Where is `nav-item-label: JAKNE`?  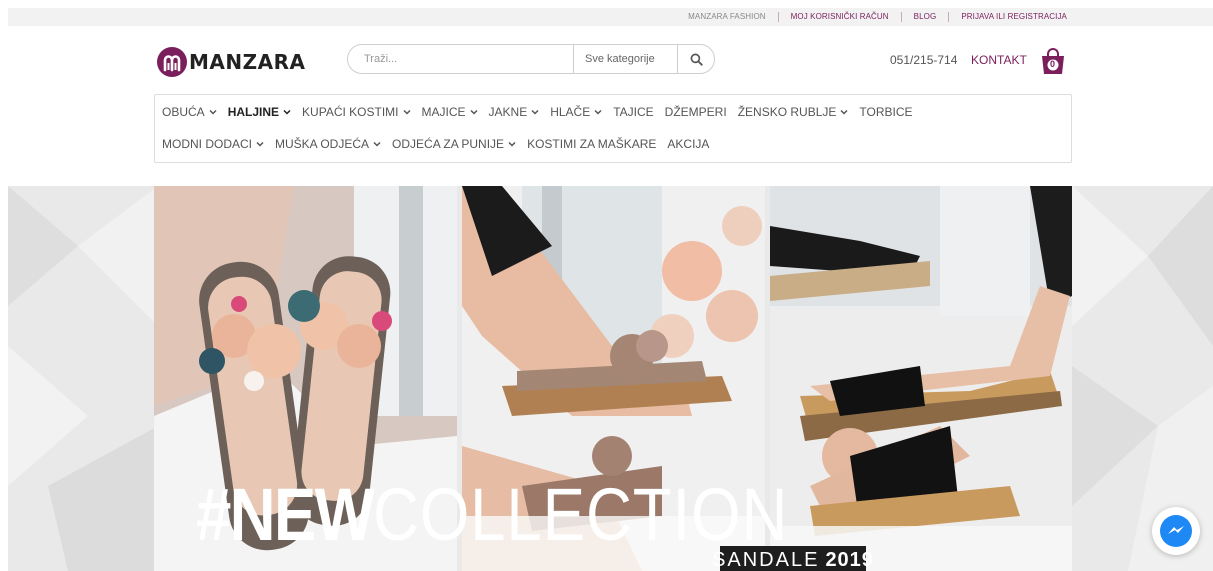
nav-item-label: JAKNE is located at coordinates (508, 112).